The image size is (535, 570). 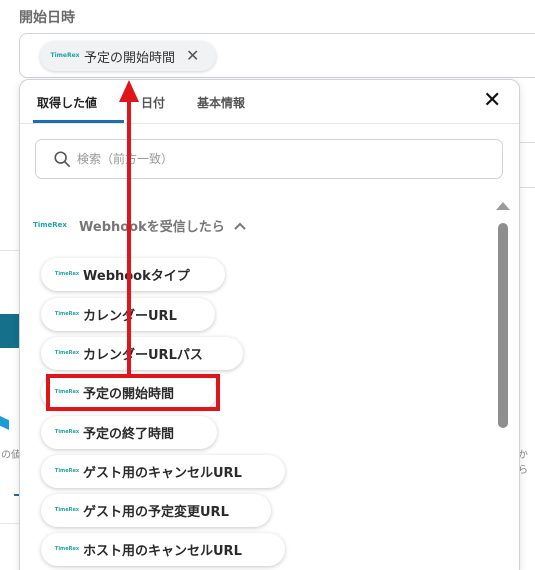 What do you see at coordinates (240, 226) in the screenshot?
I see `chevron-up-icon` at bounding box center [240, 226].